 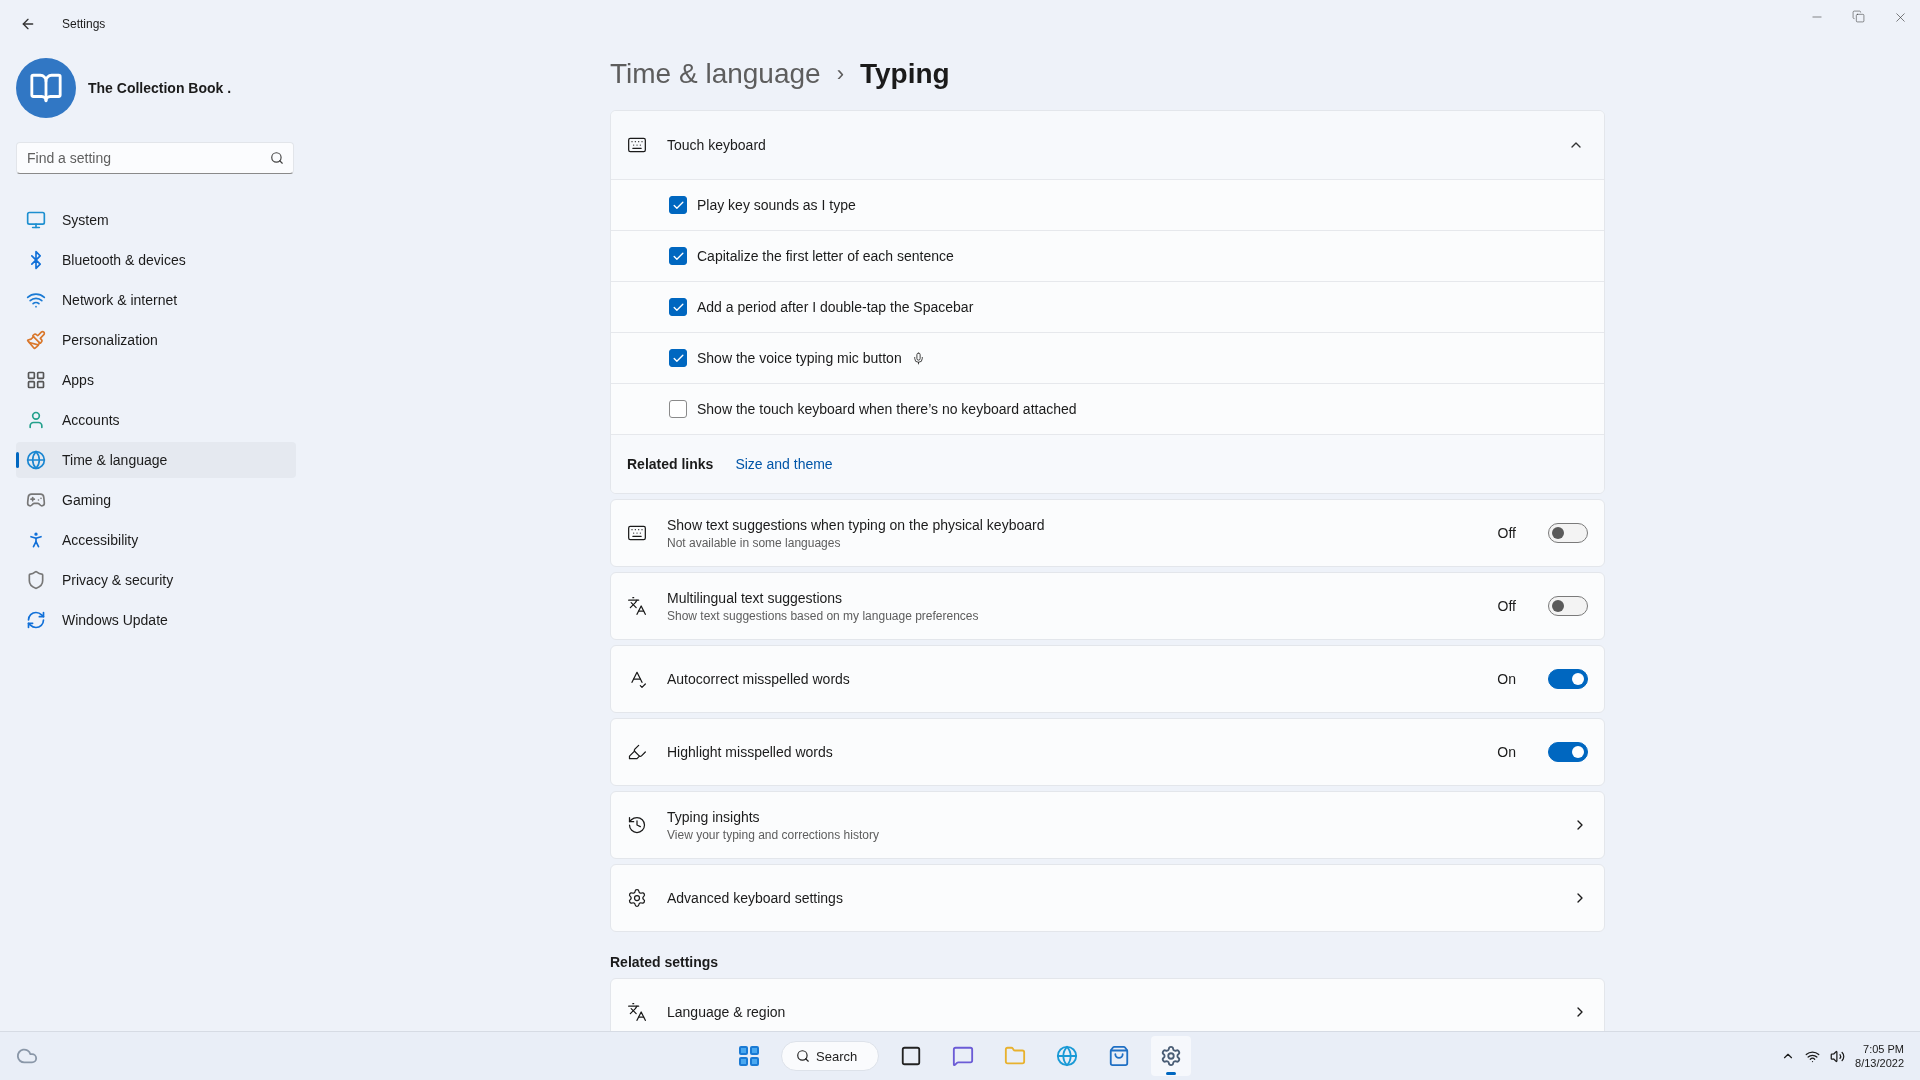 I want to click on window-icon, so click(x=911, y=1056).